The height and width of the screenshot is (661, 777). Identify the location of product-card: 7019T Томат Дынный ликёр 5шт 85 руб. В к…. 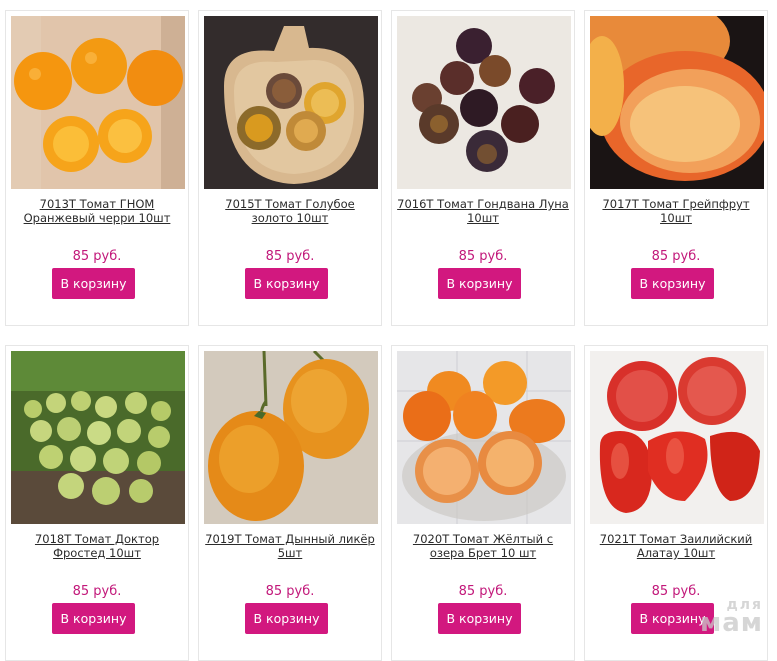
(290, 503).